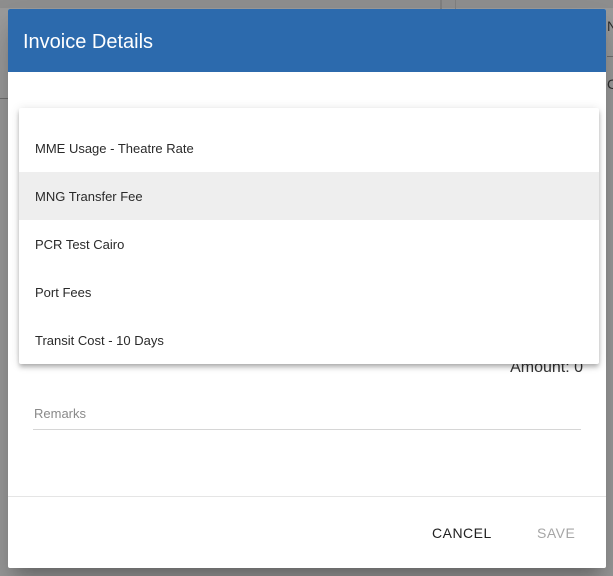 The image size is (613, 576). I want to click on menu-item-mng-transfer-fee: MNG Transfer Fee, so click(309, 196).